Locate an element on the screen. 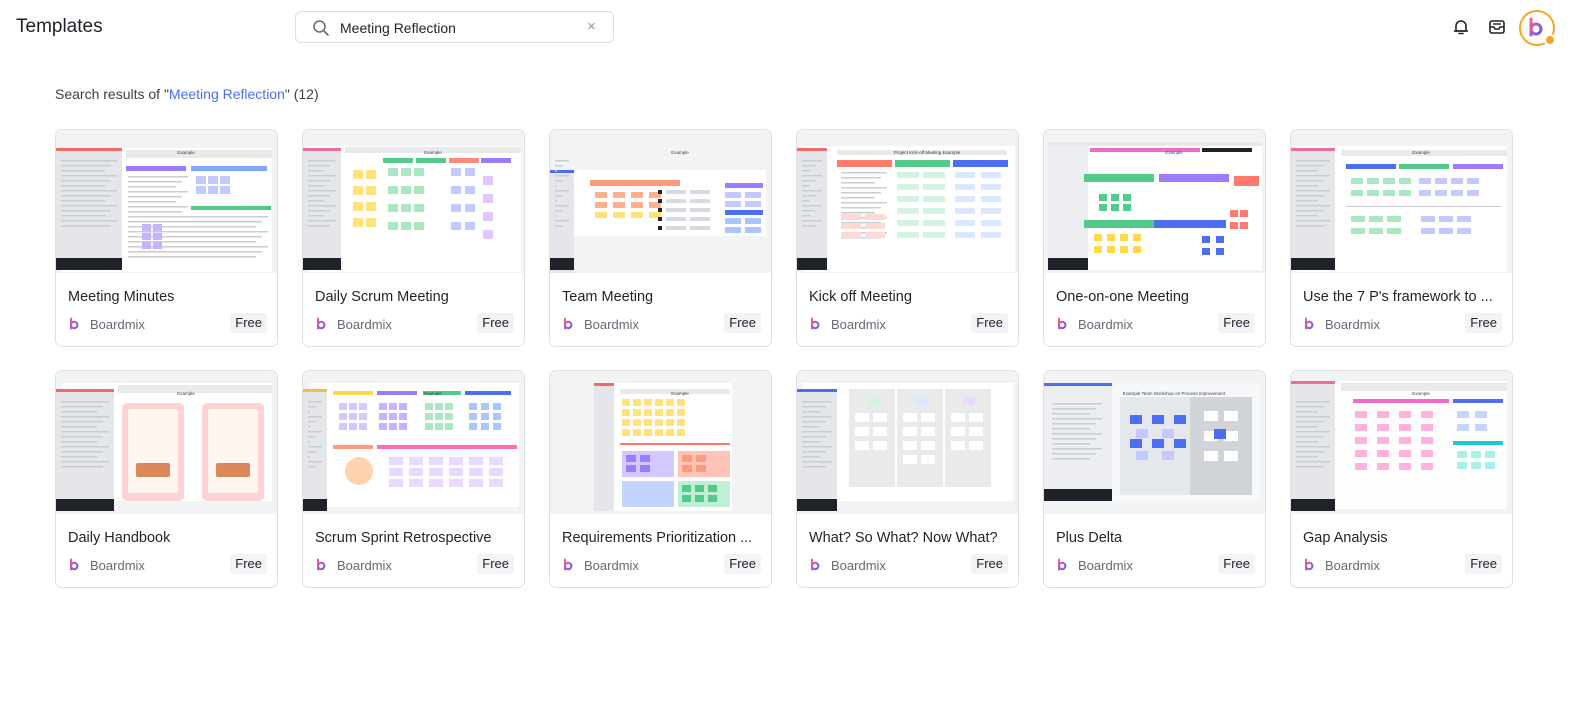  top-bar: Templates × is located at coordinates (785, 27).